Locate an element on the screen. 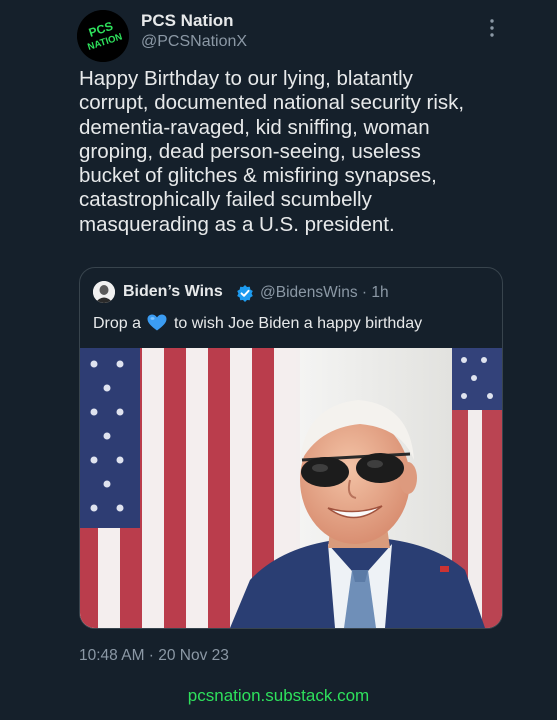 The height and width of the screenshot is (720, 557). author-handle: @PCSNationX is located at coordinates (194, 42).